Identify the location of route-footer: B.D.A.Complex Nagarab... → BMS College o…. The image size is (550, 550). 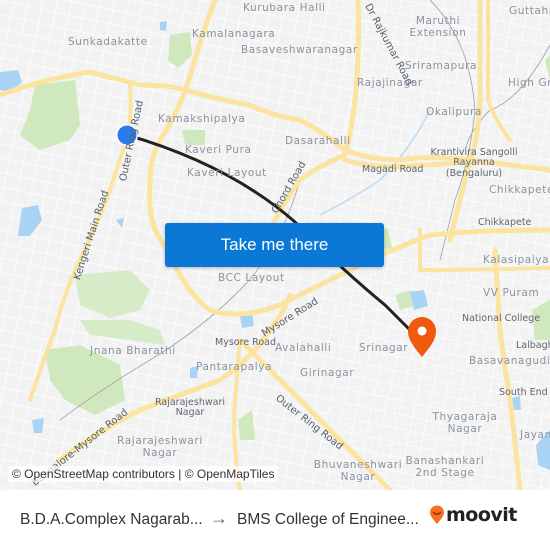
(275, 520).